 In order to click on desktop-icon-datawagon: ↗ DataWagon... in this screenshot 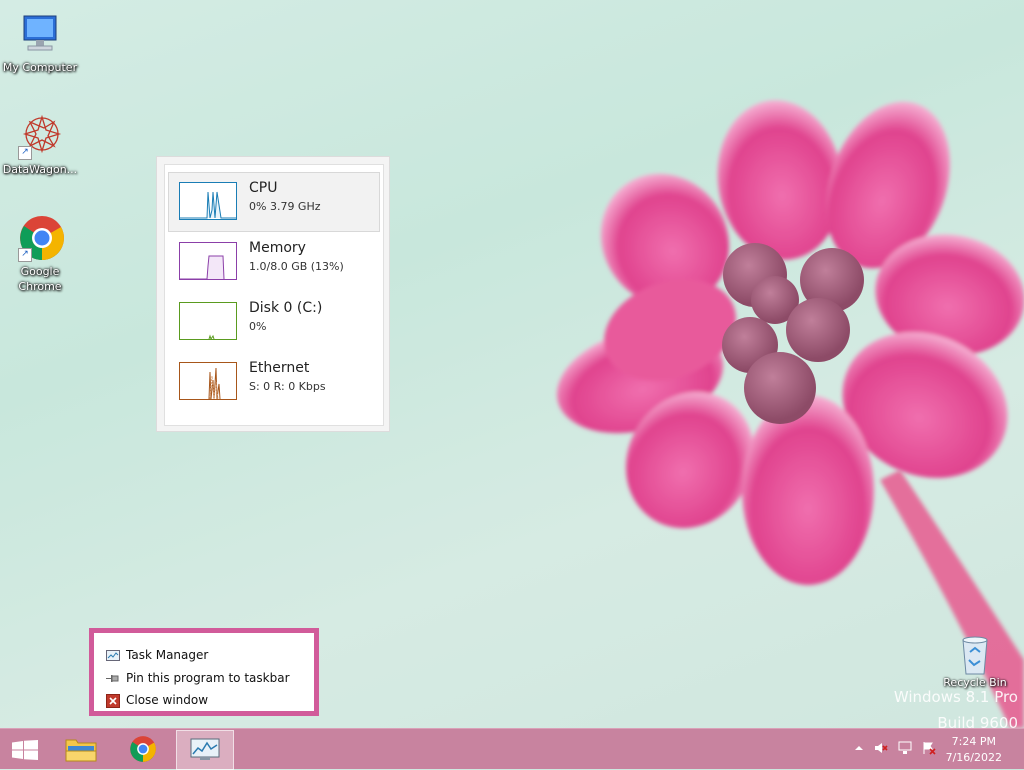, I will do `click(40, 144)`.